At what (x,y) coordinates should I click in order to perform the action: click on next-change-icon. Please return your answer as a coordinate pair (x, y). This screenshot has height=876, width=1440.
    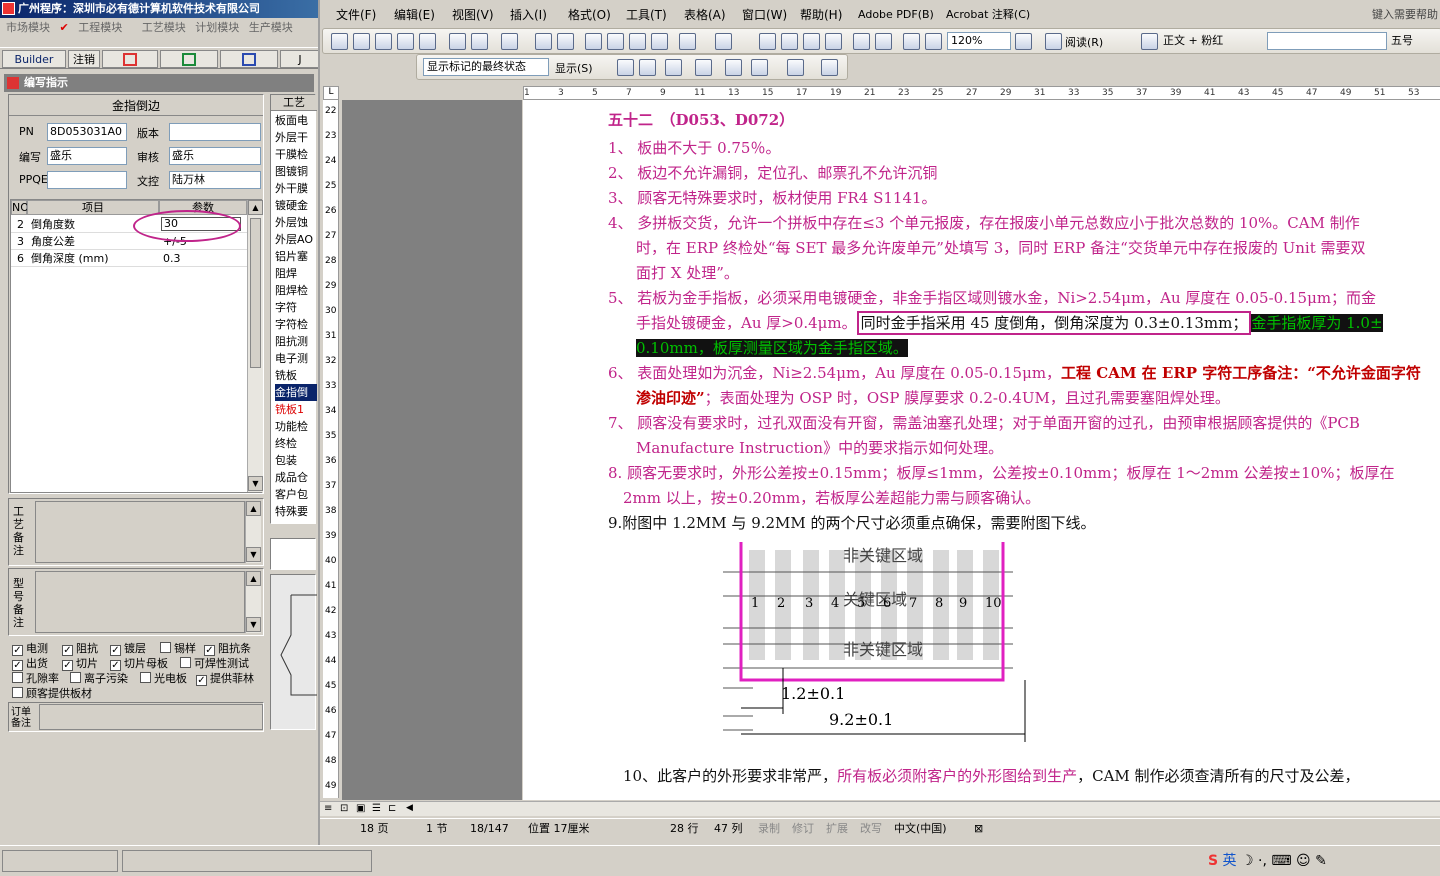
    Looking at the image, I should click on (647, 67).